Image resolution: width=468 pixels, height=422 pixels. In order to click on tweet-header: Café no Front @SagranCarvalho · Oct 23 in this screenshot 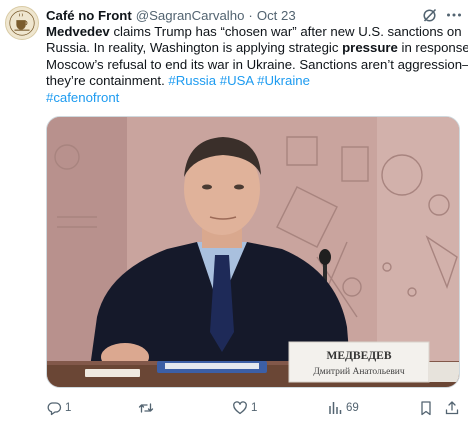, I will do `click(171, 15)`.